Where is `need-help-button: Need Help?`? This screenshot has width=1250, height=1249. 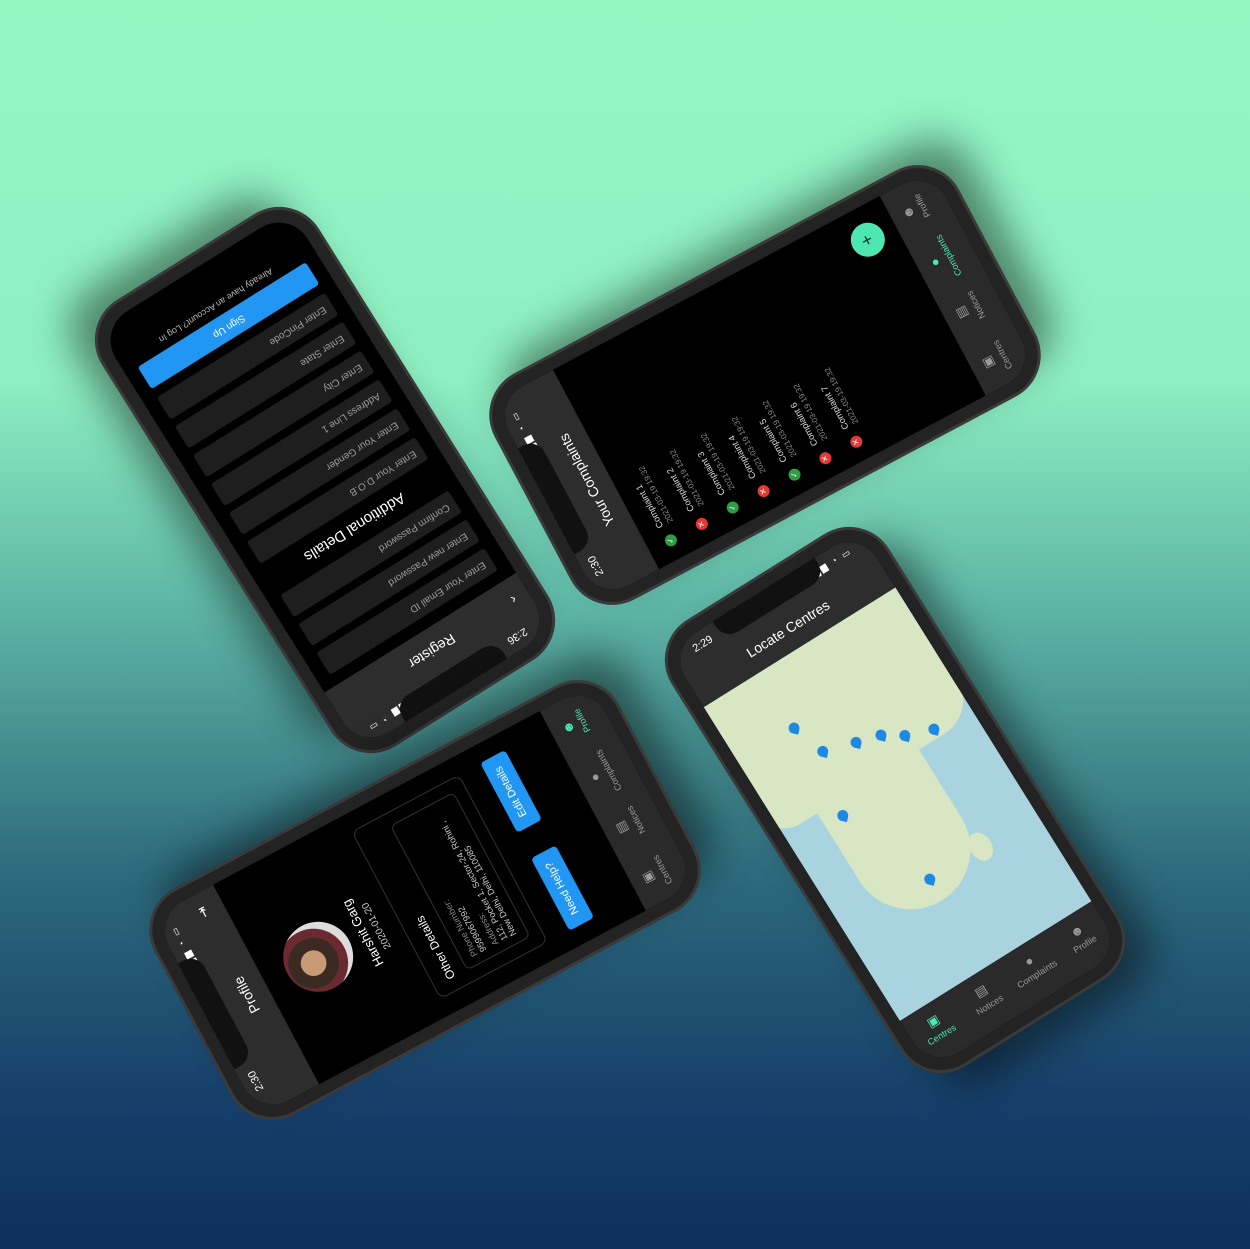 need-help-button: Need Help? is located at coordinates (562, 888).